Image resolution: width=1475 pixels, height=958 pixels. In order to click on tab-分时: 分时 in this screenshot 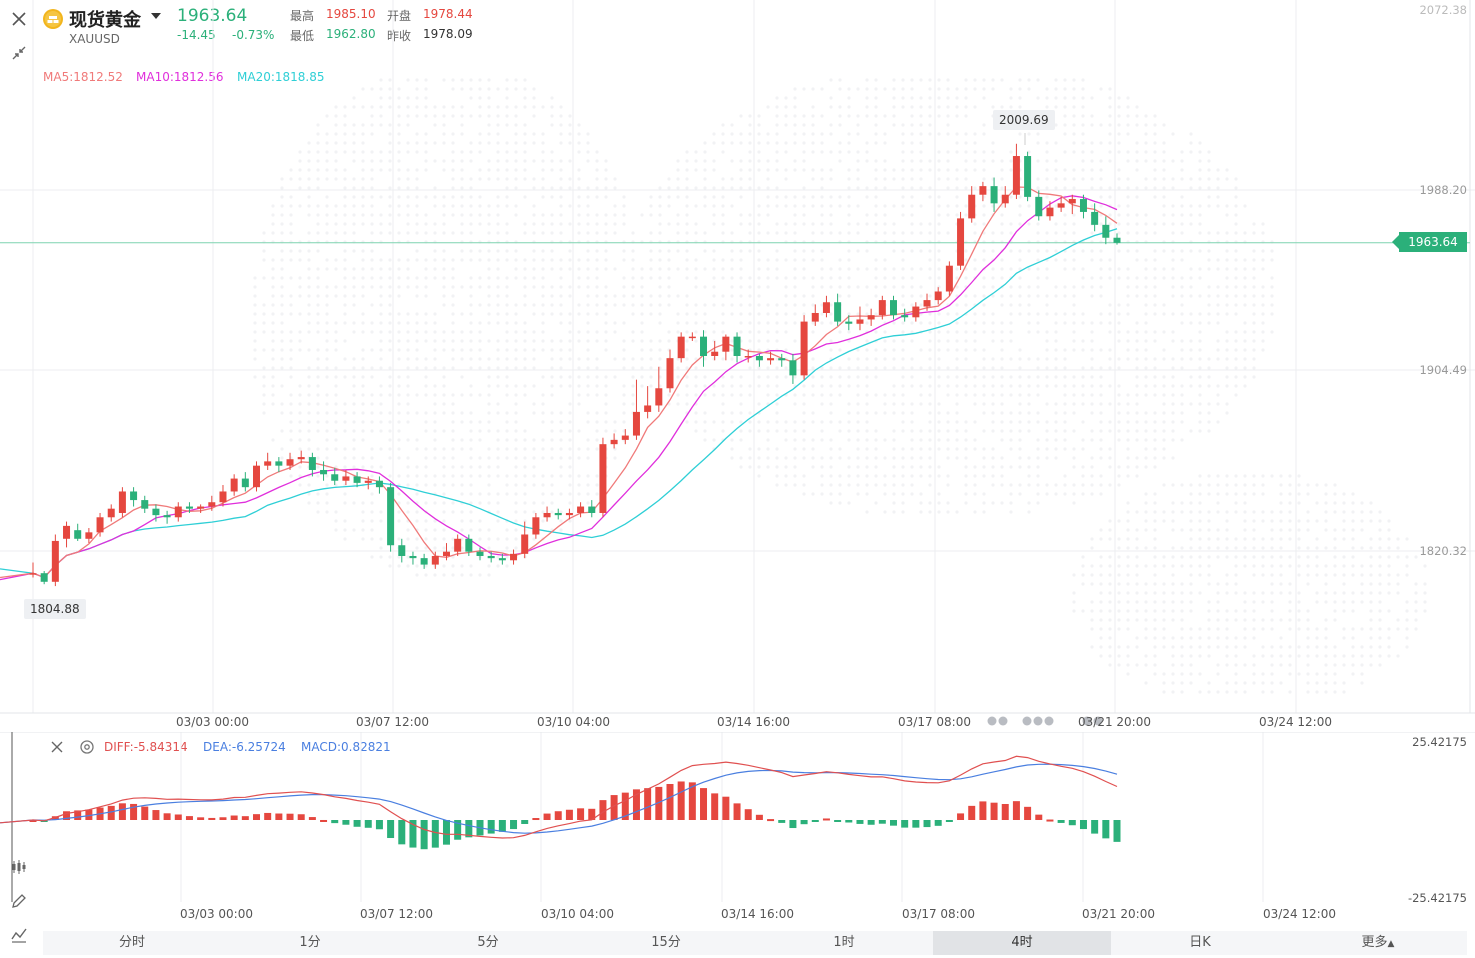, I will do `click(132, 943)`.